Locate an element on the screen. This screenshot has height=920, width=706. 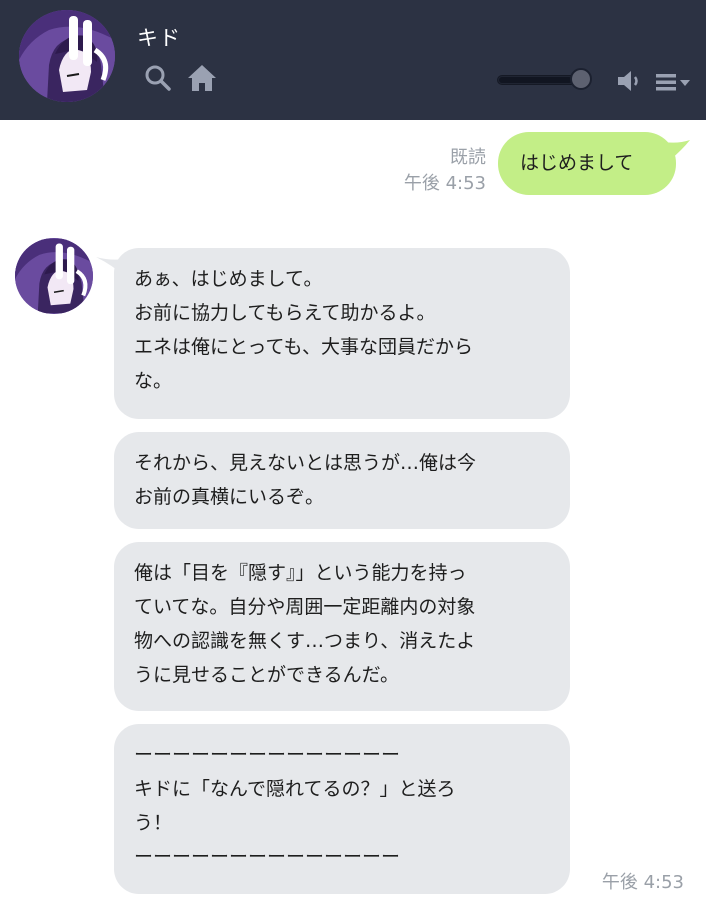
message-line: それから、見えないとは思うが…俺は今 is located at coordinates (305, 463).